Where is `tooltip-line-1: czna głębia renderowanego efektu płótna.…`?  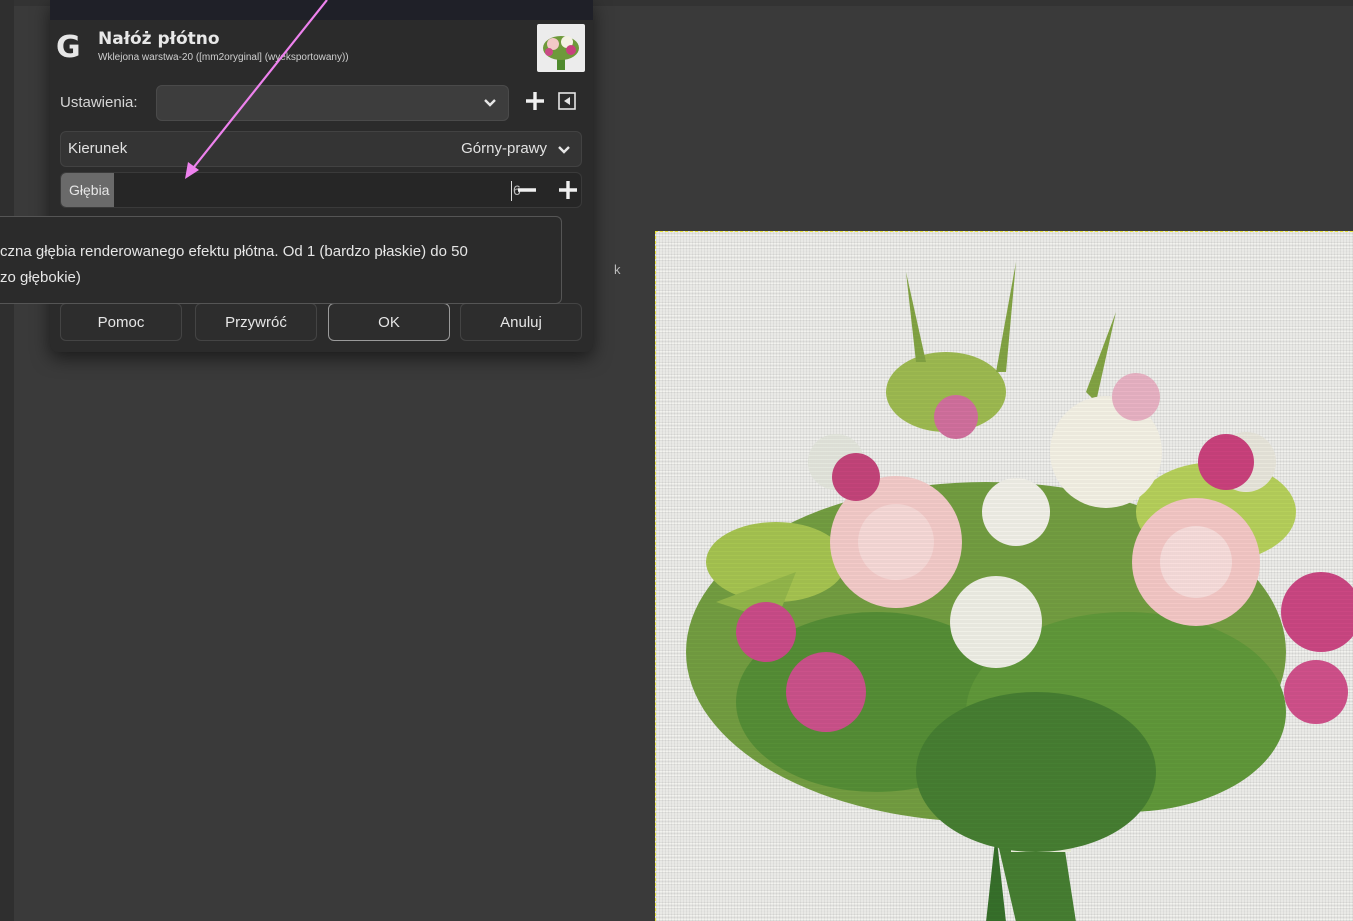
tooltip-line-1: czna głębia renderowanego efektu płótna.… is located at coordinates (234, 251).